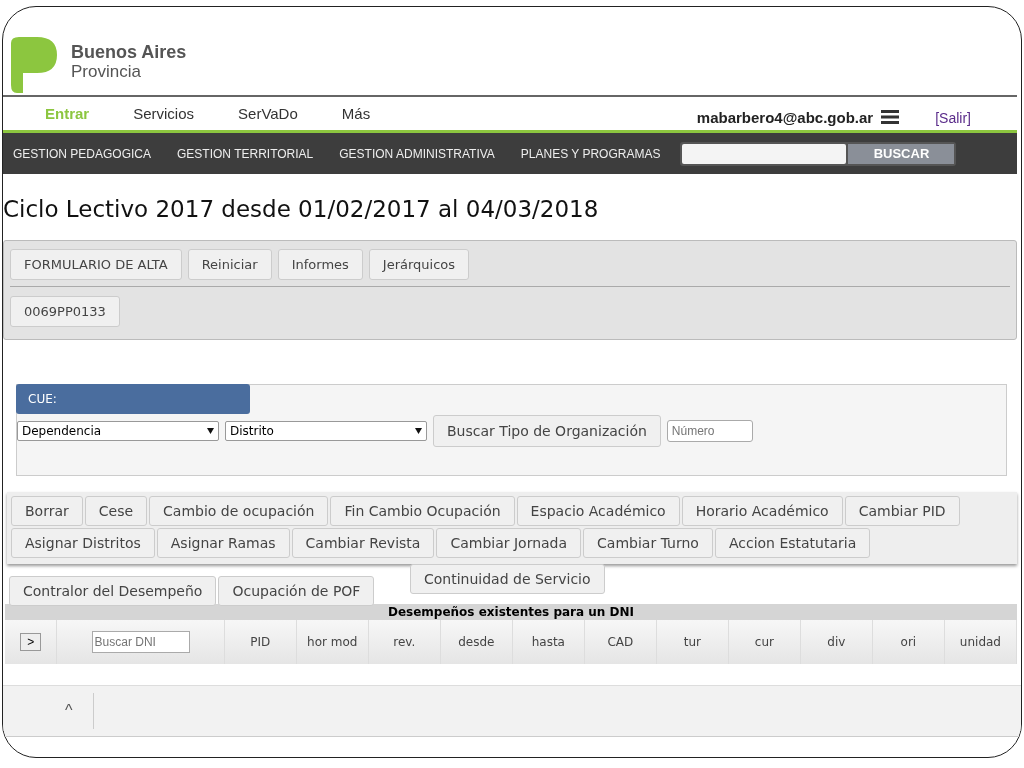  I want to click on column-header: hor mod, so click(332, 642).